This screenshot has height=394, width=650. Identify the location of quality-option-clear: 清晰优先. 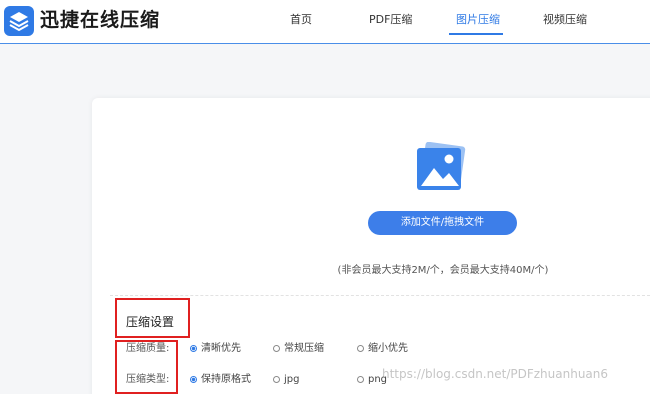
(215, 349).